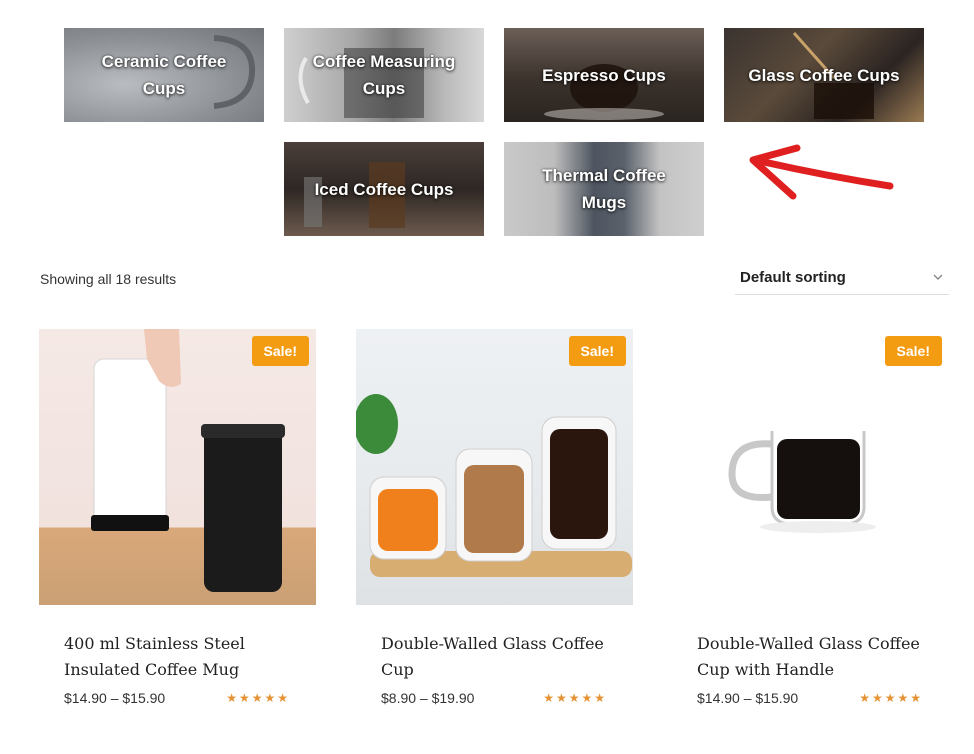  I want to click on chevron-down-icon, so click(938, 277).